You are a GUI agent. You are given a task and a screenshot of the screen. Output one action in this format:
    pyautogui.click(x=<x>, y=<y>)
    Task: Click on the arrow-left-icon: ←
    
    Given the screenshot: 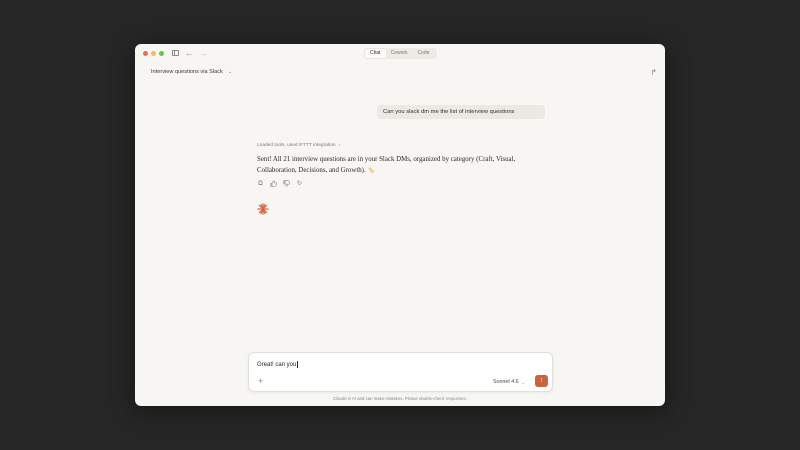 What is the action you would take?
    pyautogui.click(x=189, y=53)
    